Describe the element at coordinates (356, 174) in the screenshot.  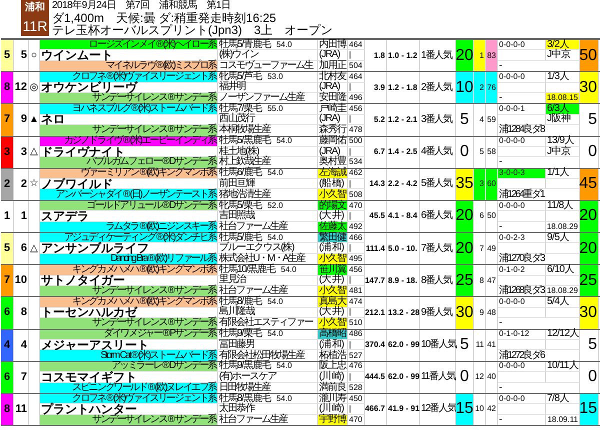
I see `body-weight: 462` at that location.